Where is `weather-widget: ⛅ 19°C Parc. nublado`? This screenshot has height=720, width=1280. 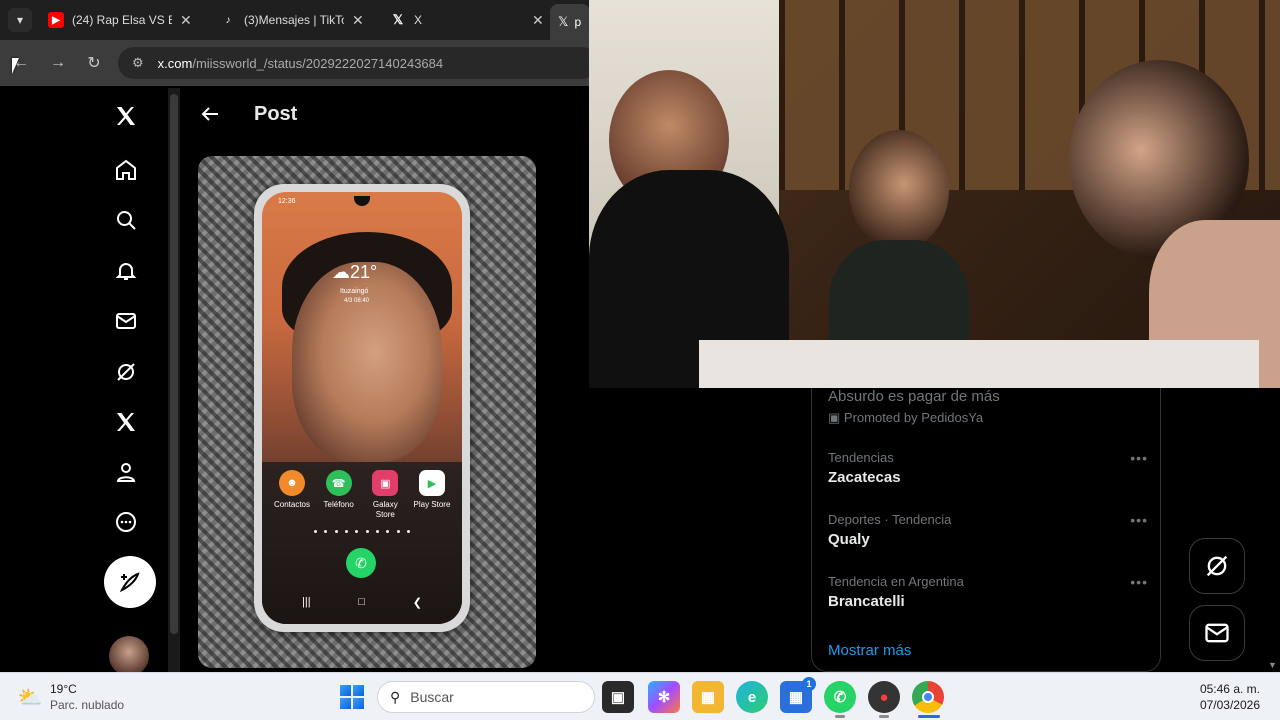
weather-widget: ⛅ 19°C Parc. nublado is located at coordinates (70, 697).